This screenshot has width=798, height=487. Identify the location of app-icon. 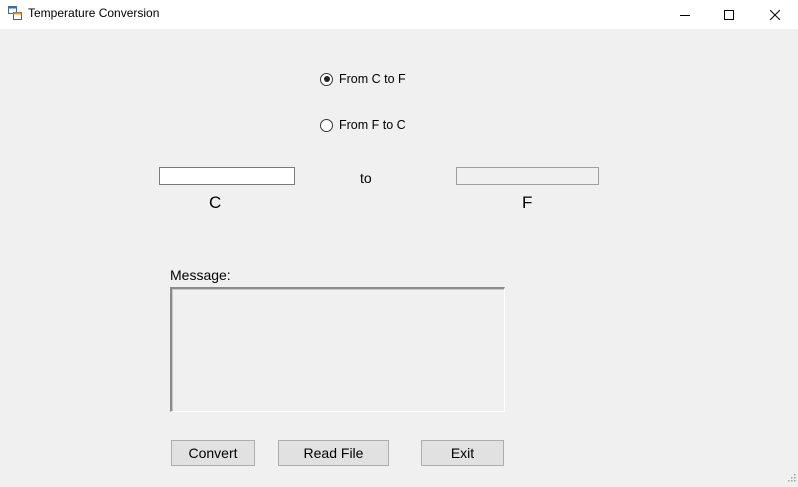
(15, 13).